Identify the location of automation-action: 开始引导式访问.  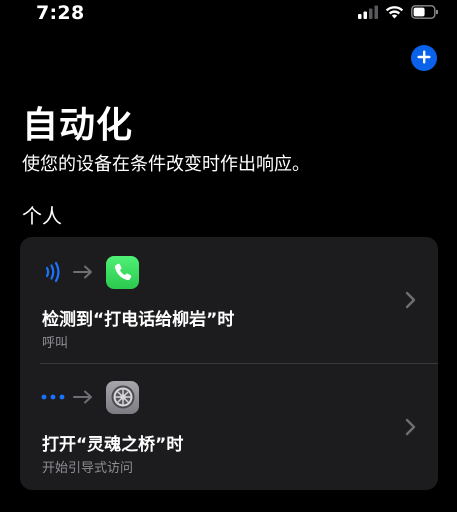
(88, 468).